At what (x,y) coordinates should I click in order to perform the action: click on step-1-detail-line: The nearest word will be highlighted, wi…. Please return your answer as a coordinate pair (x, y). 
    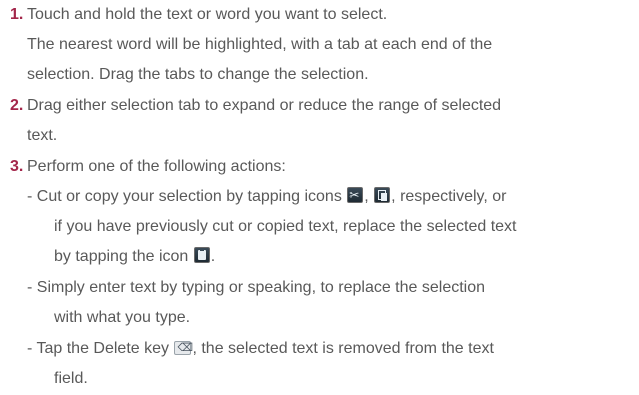
    Looking at the image, I should click on (260, 44).